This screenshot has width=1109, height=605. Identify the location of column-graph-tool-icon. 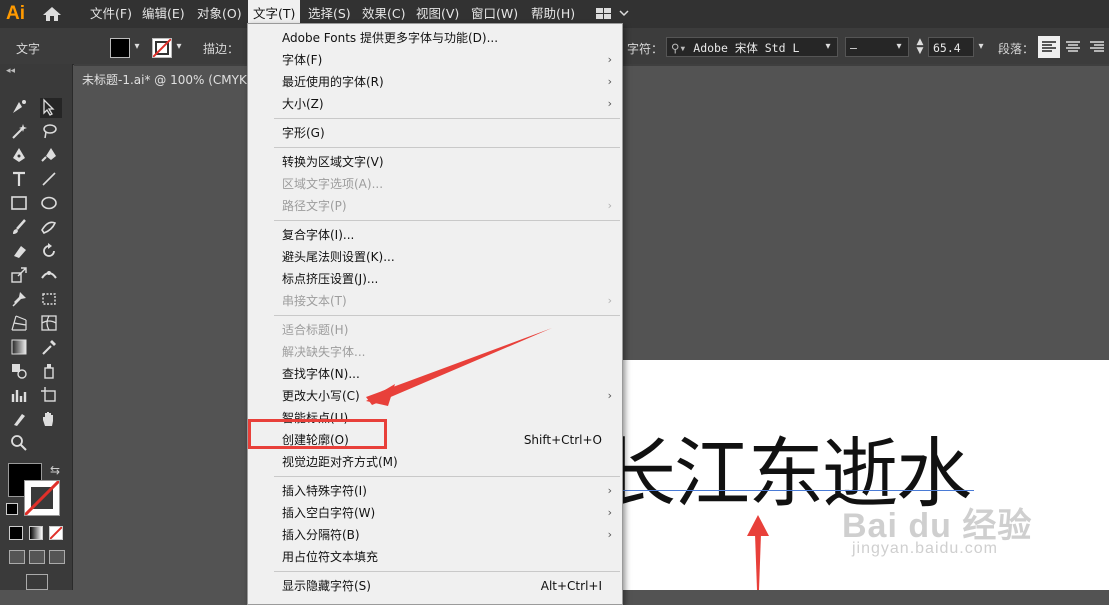
(21, 396).